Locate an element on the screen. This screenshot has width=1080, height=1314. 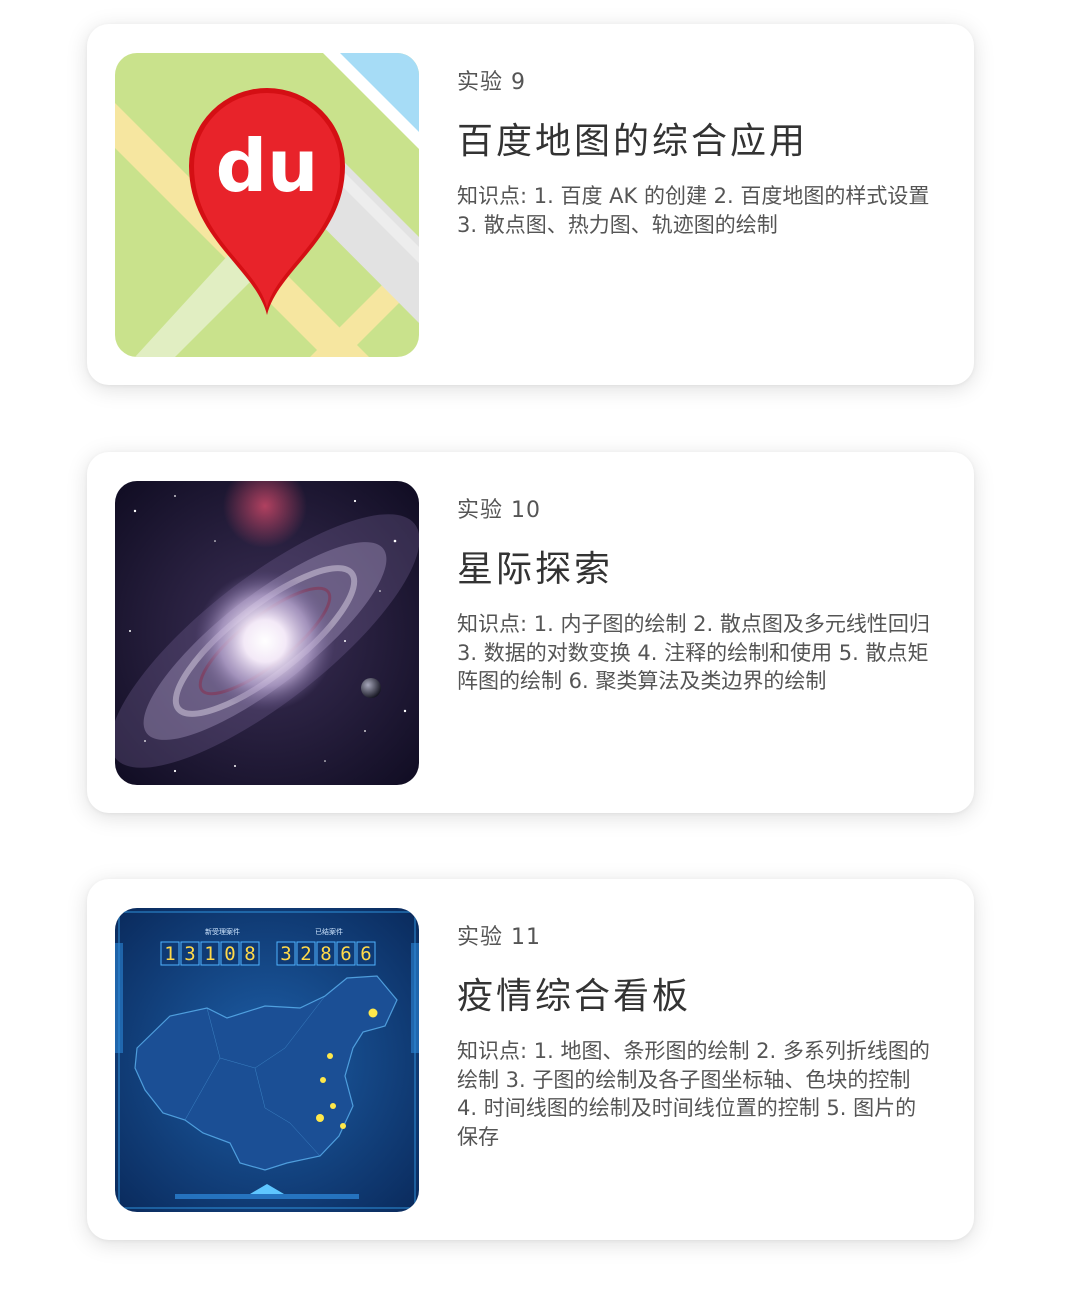
dashboard-right-label: 已结案件 is located at coordinates (329, 931).